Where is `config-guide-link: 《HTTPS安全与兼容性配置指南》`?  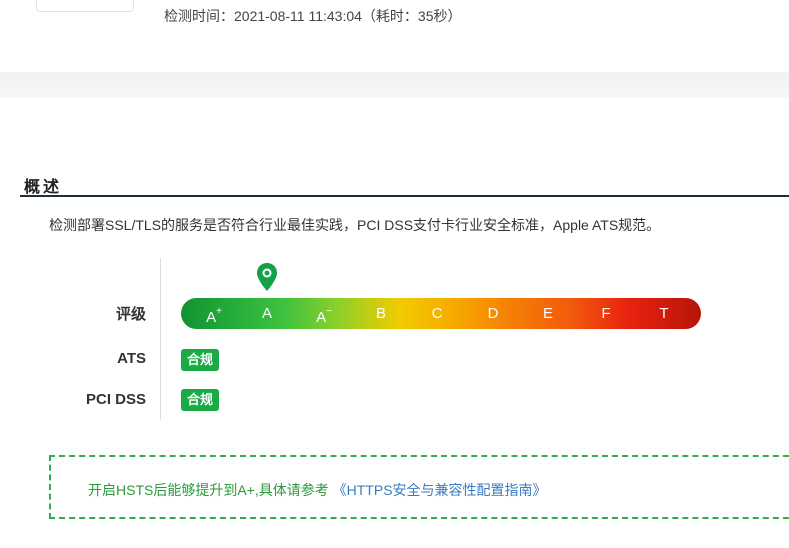
config-guide-link: 《HTTPS安全与兼容性配置指南》 is located at coordinates (440, 490).